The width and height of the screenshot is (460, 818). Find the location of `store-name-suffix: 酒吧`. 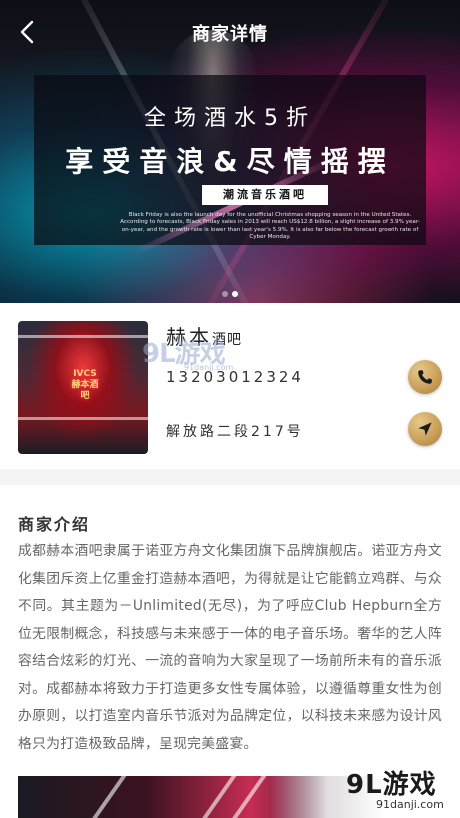

store-name-suffix: 酒吧 is located at coordinates (227, 340).